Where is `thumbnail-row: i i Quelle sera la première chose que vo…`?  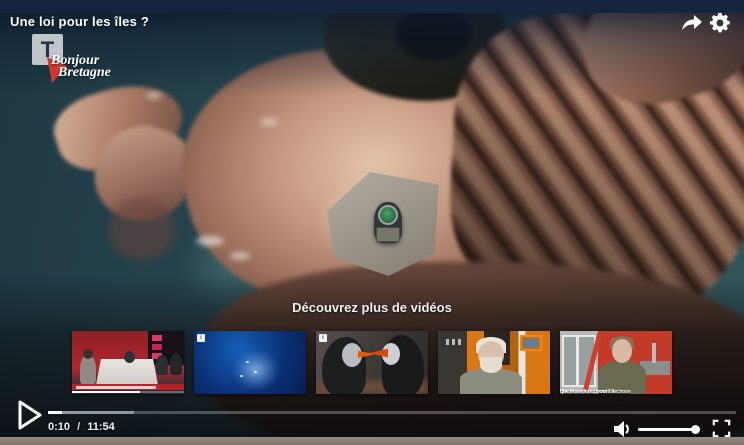
thumbnail-row: i i Quelle sera la première chose que vo… is located at coordinates (372, 362).